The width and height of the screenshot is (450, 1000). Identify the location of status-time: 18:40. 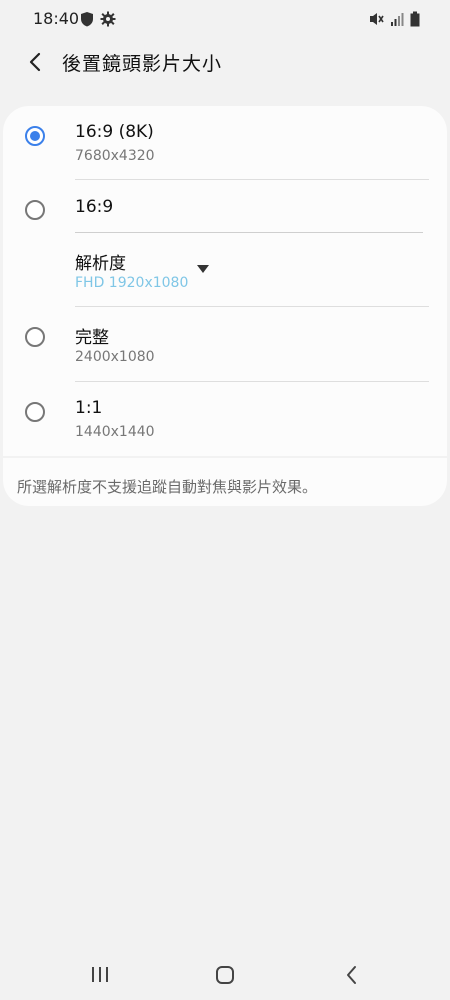
(56, 18).